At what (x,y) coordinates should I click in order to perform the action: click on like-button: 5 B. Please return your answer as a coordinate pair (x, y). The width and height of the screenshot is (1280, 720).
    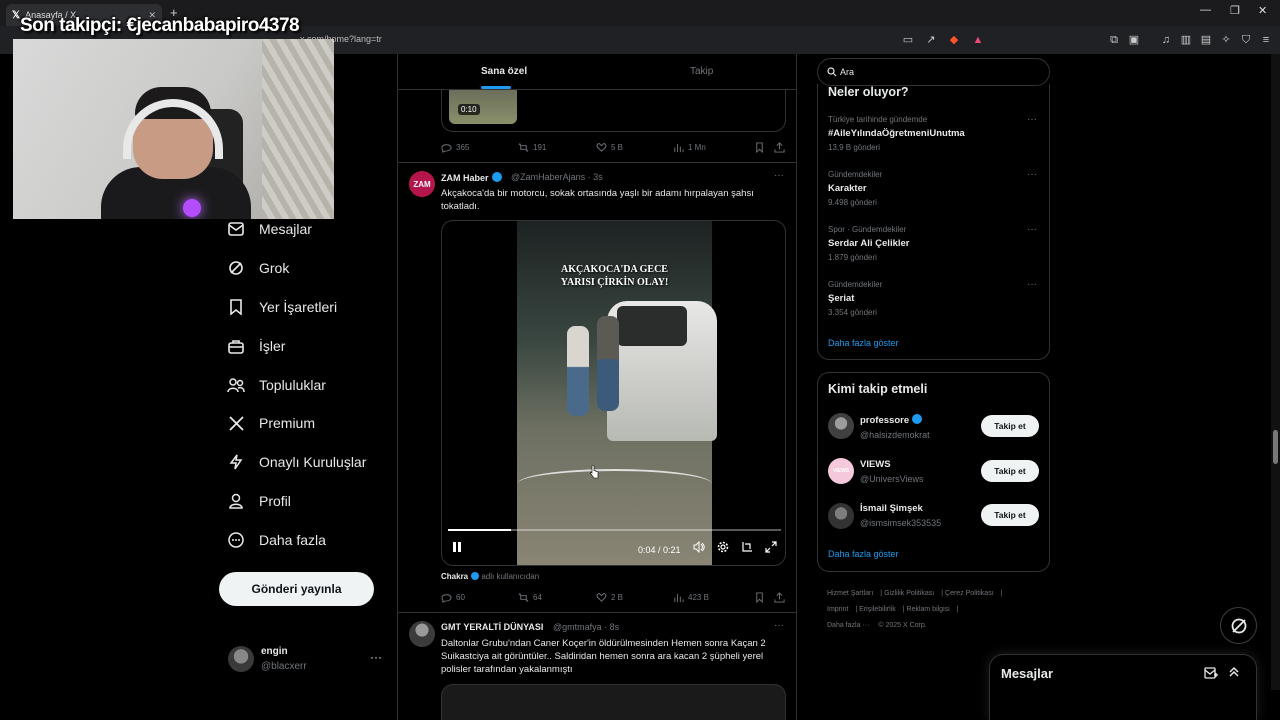
    Looking at the image, I should click on (609, 147).